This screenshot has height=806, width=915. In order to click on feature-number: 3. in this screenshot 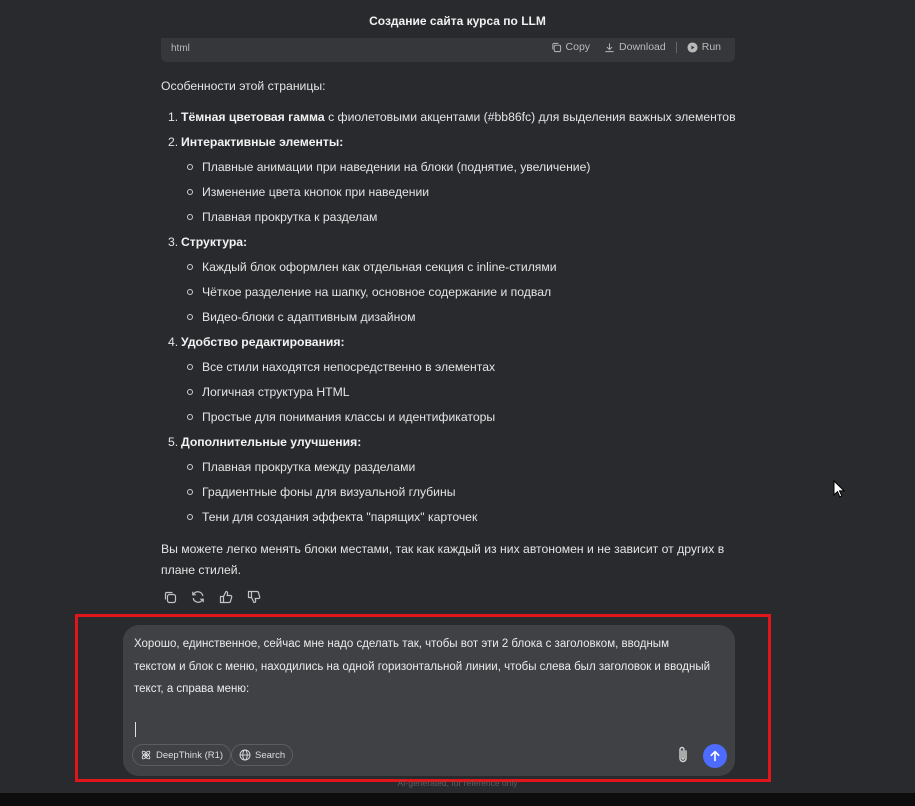, I will do `click(173, 242)`.